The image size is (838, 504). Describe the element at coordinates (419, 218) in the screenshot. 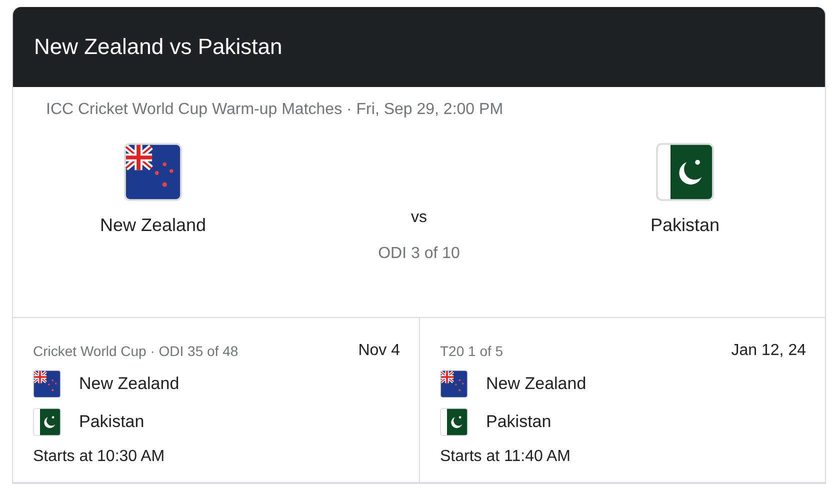

I see `versus-label: vs` at that location.